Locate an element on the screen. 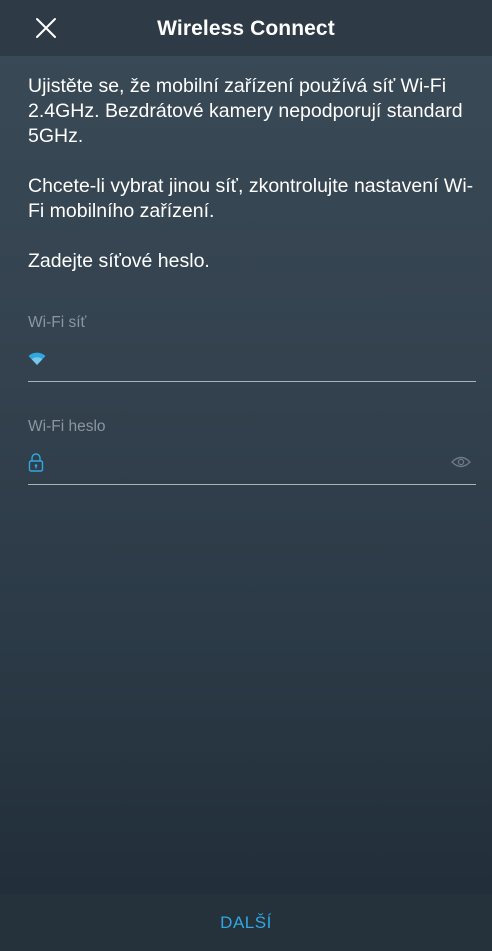  page-title: Wireless Connect is located at coordinates (246, 28).